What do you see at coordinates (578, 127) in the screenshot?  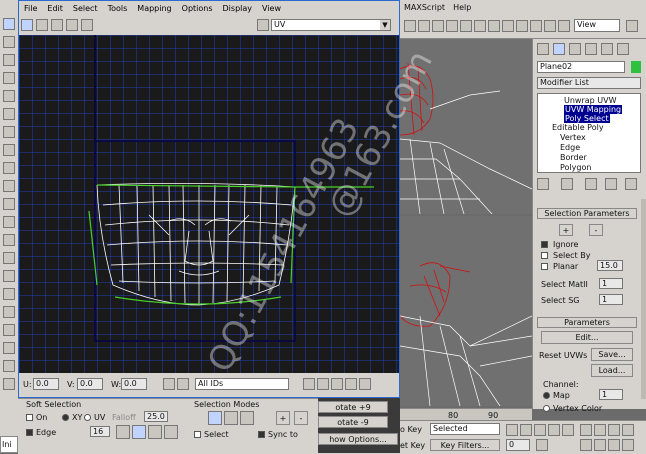 I see `stack-item-editable-poly: Editable Poly` at bounding box center [578, 127].